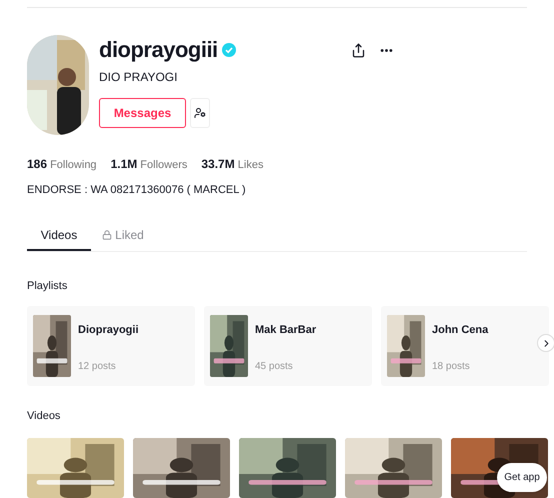  What do you see at coordinates (47, 286) in the screenshot?
I see `section-heading: Playlists` at bounding box center [47, 286].